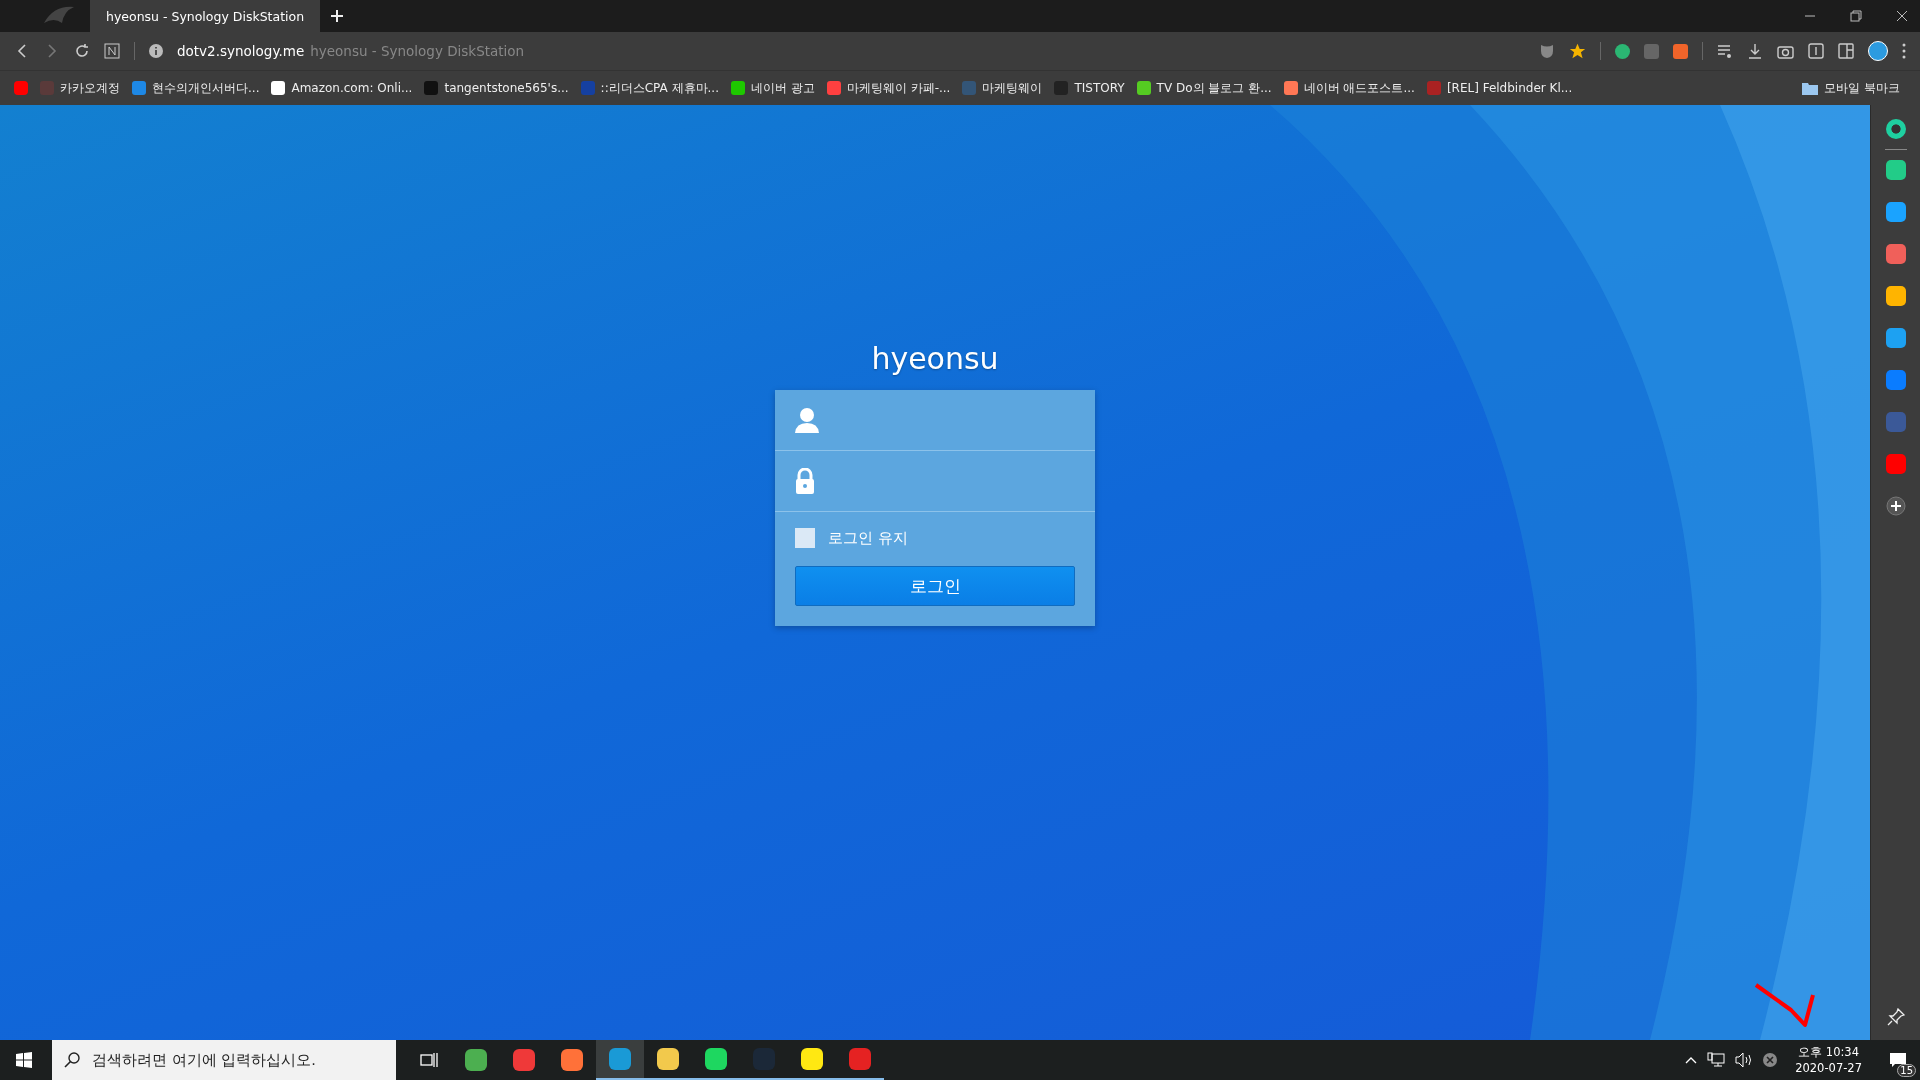  I want to click on checkbox, so click(805, 538).